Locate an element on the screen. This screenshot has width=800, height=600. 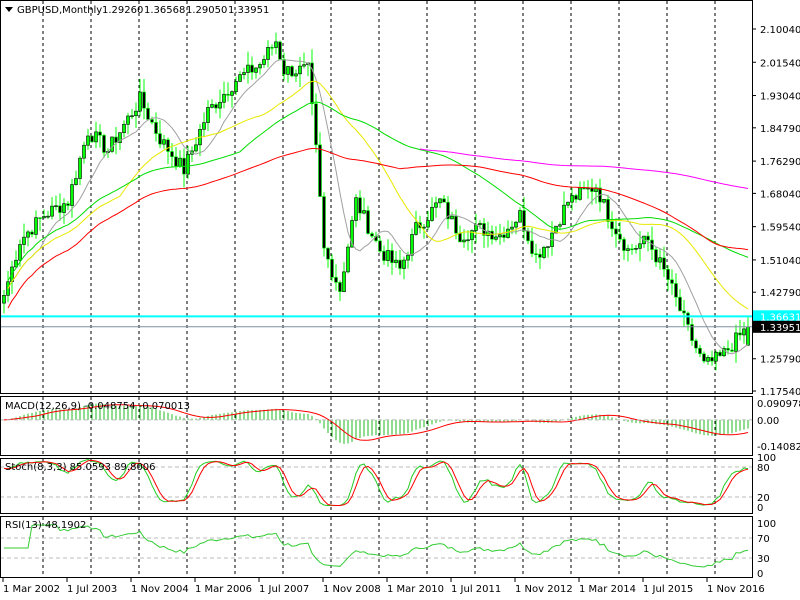
macd-label: MACD(12,26,9) -0.048754 -0.070013 is located at coordinates (97, 406).